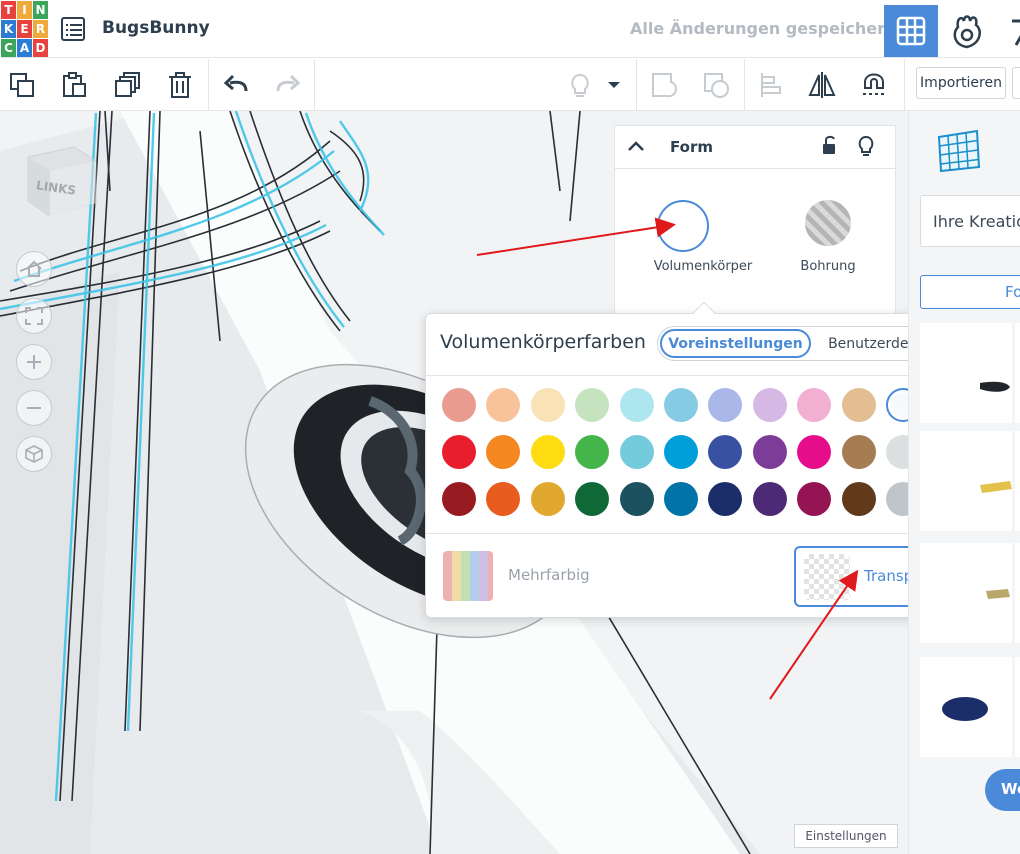  Describe the element at coordinates (961, 83) in the screenshot. I see `import-button: Importieren` at that location.